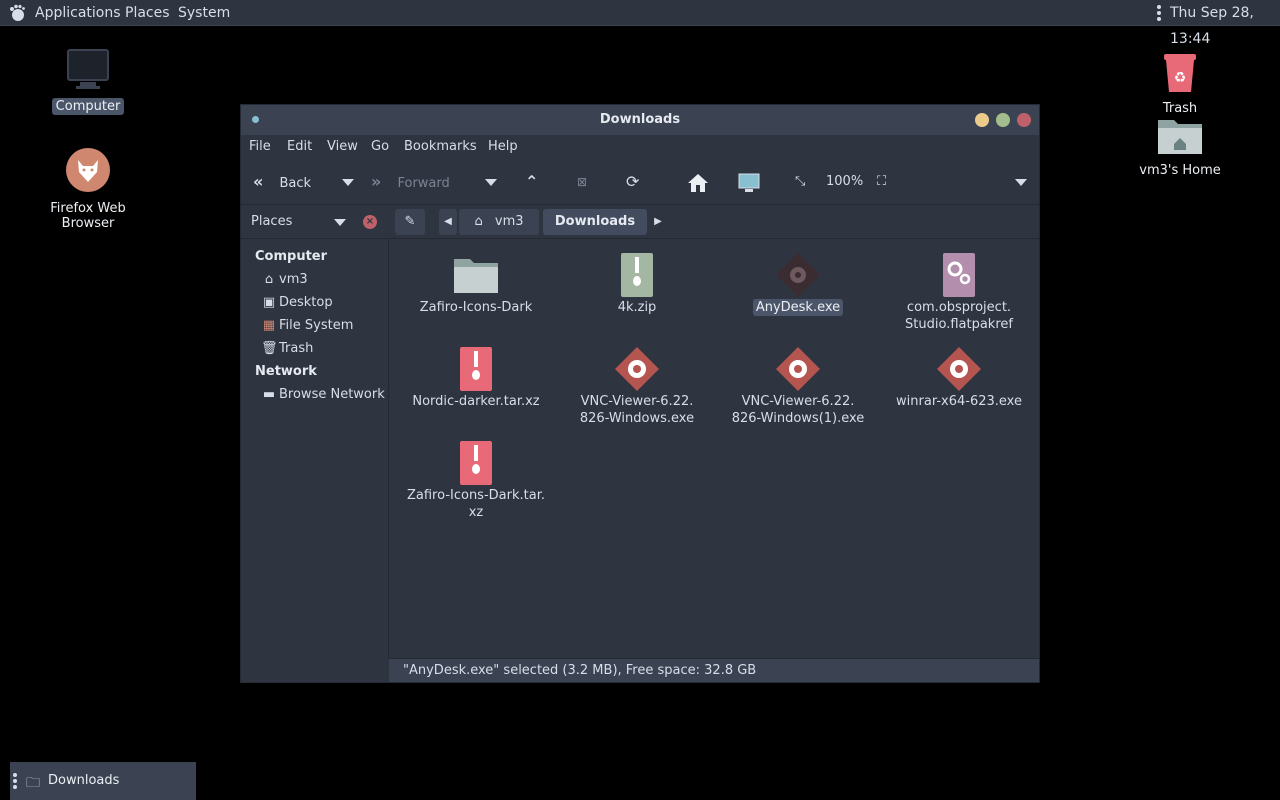 This screenshot has height=800, width=1280. I want to click on file-item: Zafiro-Icons-Dark.tar. xz, so click(476, 480).